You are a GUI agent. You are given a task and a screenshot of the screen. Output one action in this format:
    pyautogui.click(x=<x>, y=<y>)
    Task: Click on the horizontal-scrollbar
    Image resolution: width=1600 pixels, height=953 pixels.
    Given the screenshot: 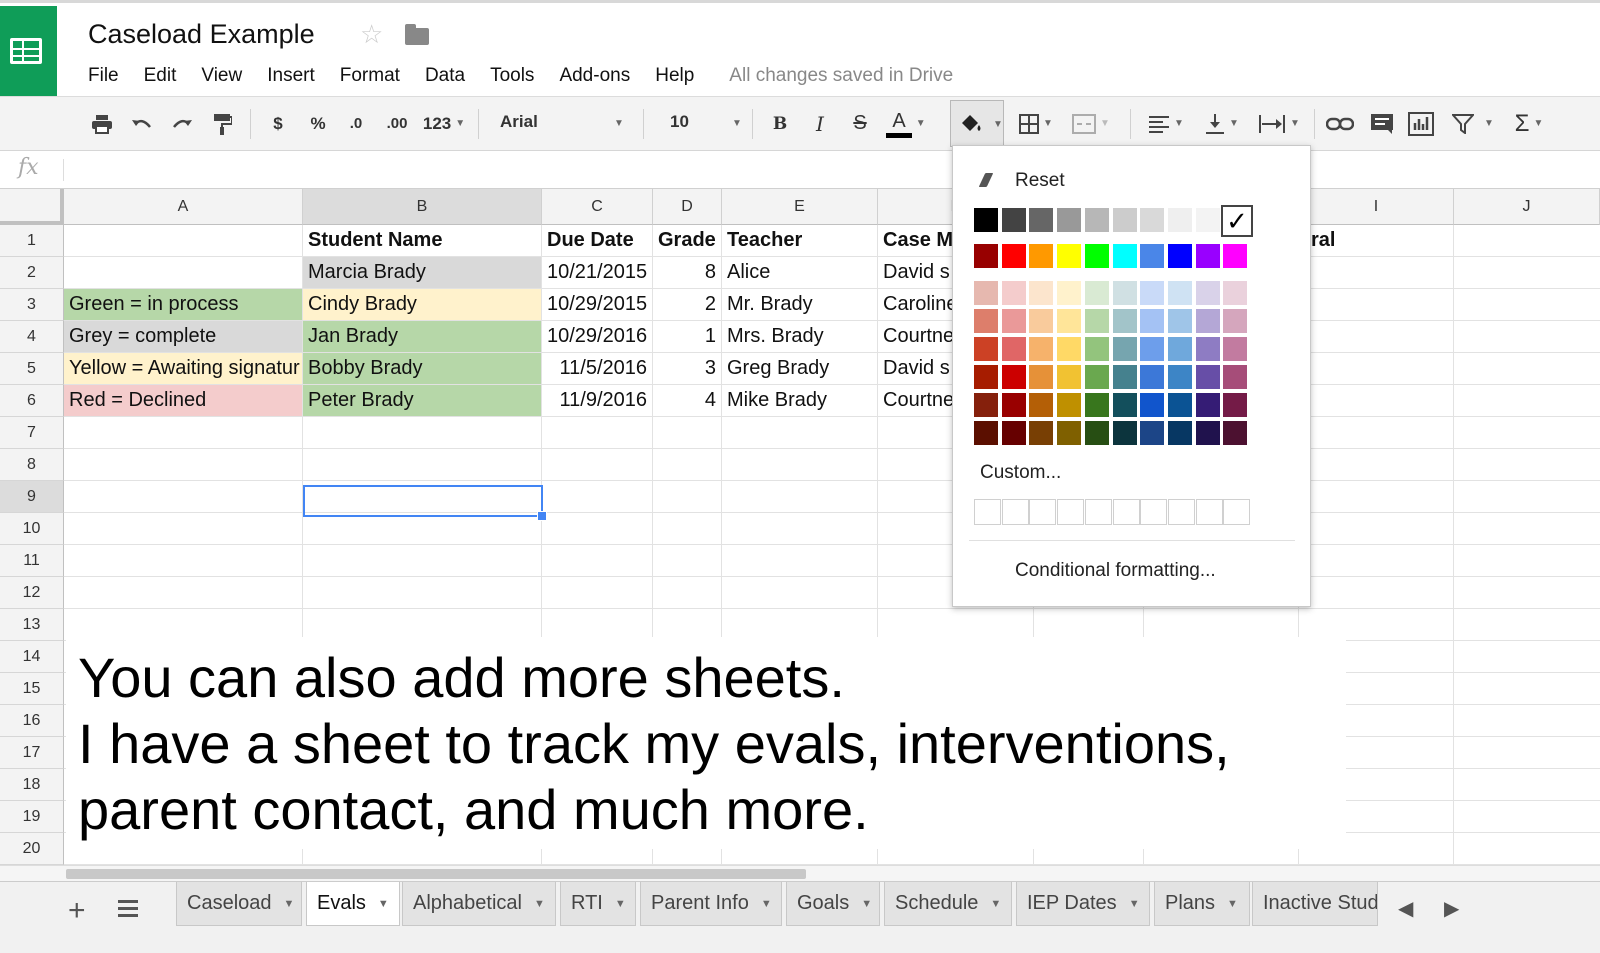 What is the action you would take?
    pyautogui.click(x=800, y=873)
    